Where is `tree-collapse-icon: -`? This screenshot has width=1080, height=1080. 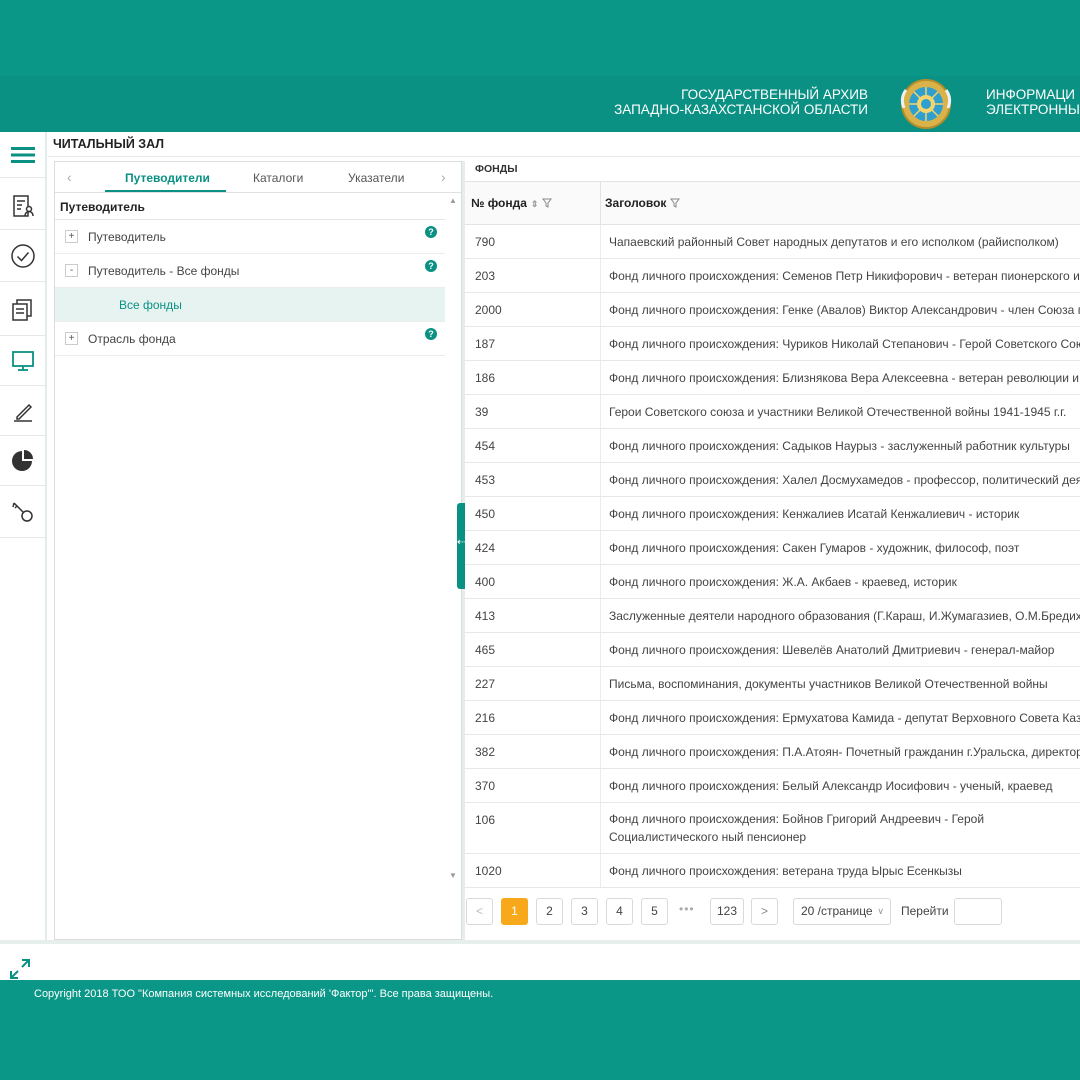
tree-collapse-icon: - is located at coordinates (71, 270).